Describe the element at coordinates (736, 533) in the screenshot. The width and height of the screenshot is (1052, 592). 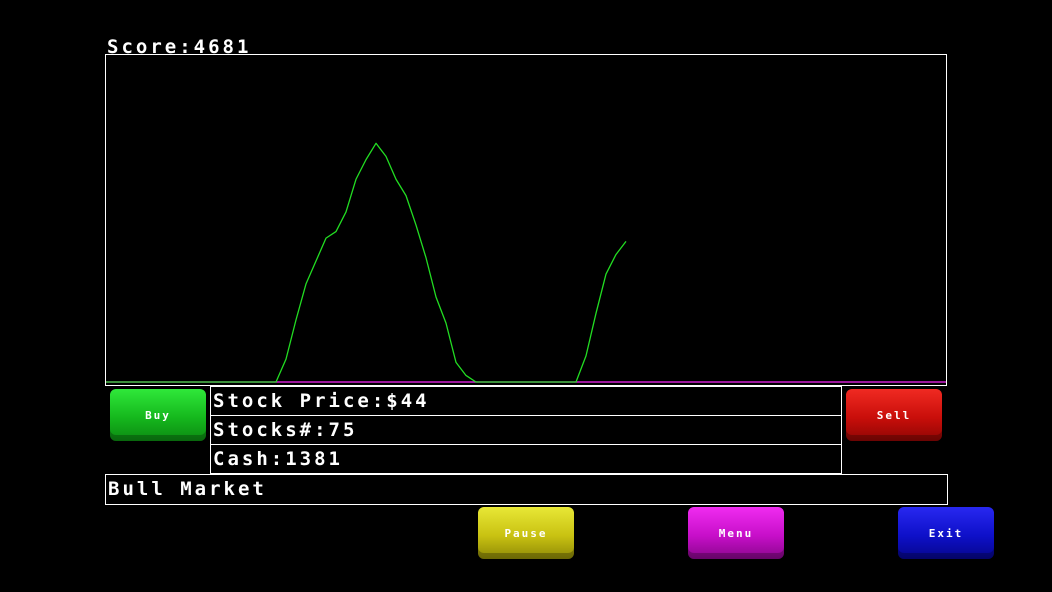
I see `menu-button: Menu` at that location.